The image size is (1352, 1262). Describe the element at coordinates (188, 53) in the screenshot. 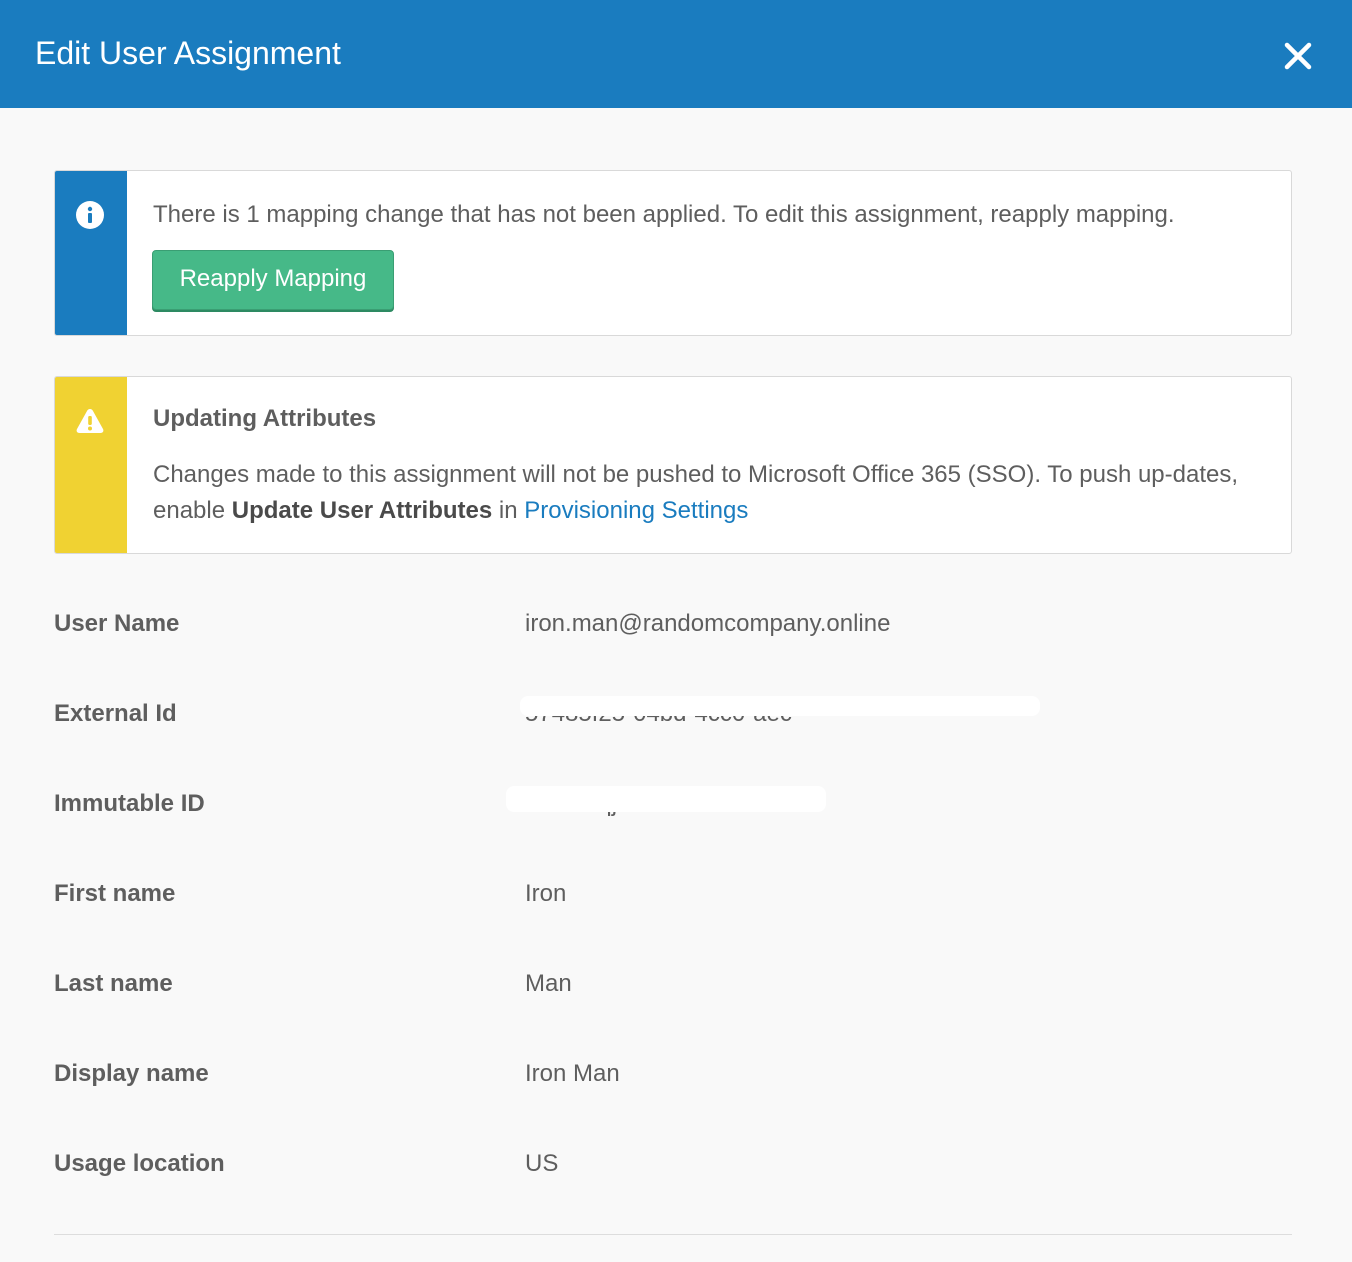

I see `modal-title: Edit User Assignment` at that location.